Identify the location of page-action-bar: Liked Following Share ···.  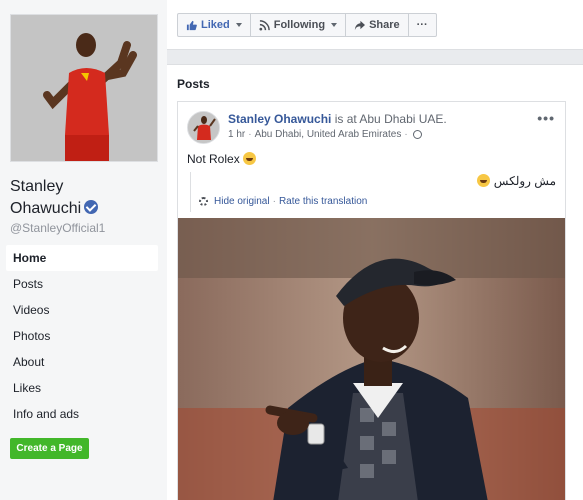
(375, 25).